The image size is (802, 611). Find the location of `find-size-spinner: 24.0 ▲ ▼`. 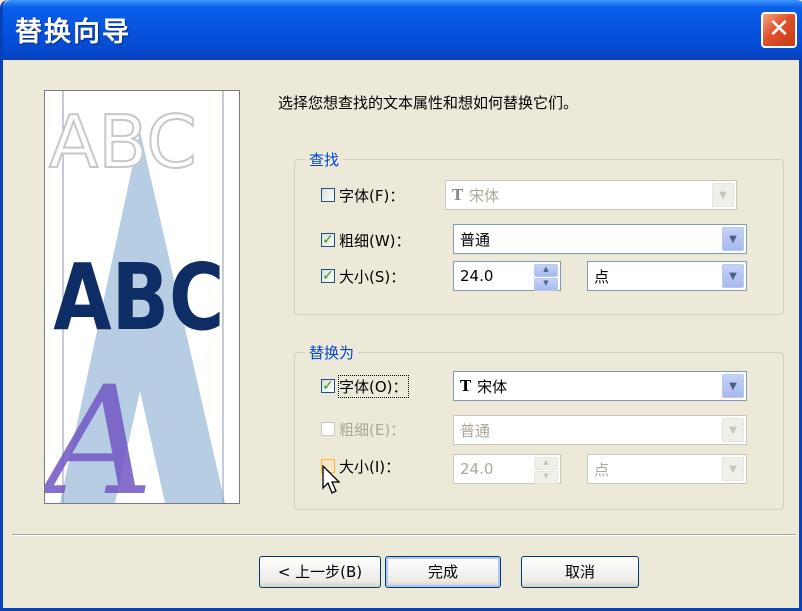

find-size-spinner: 24.0 ▲ ▼ is located at coordinates (507, 276).